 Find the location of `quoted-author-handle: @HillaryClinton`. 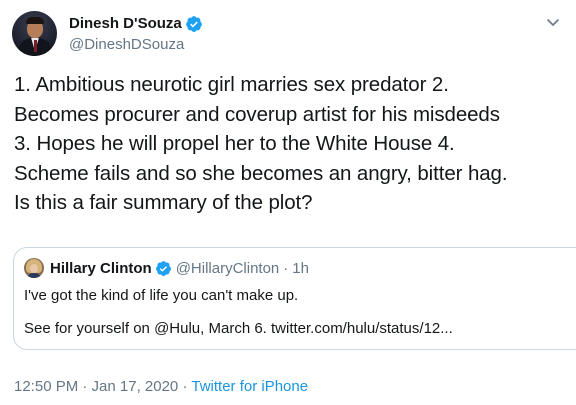

quoted-author-handle: @HillaryClinton is located at coordinates (227, 268).